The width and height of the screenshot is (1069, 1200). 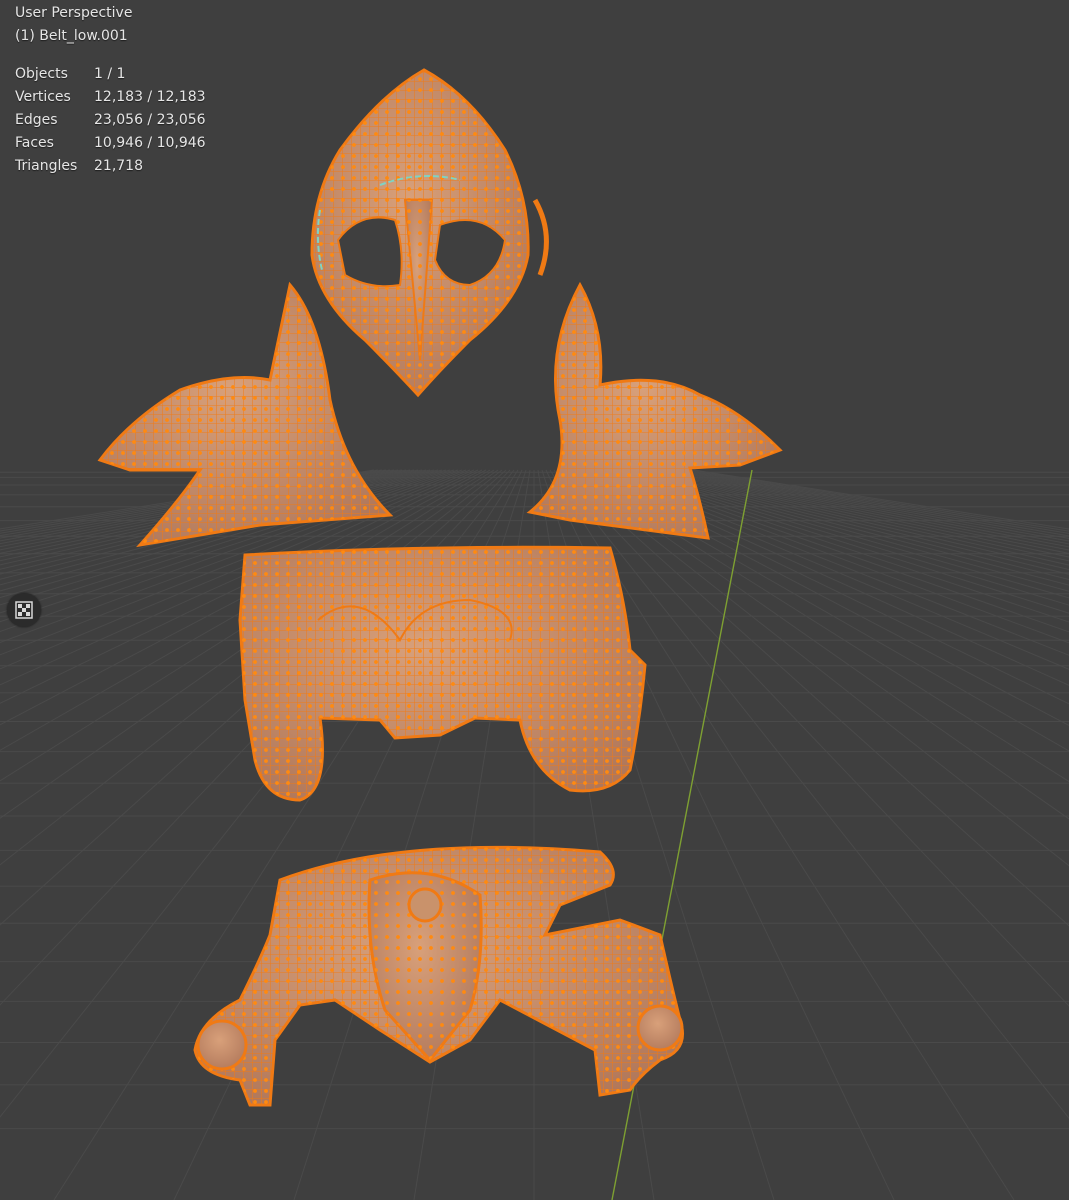 What do you see at coordinates (654, 410) in the screenshot?
I see `right-pauldron-mesh` at bounding box center [654, 410].